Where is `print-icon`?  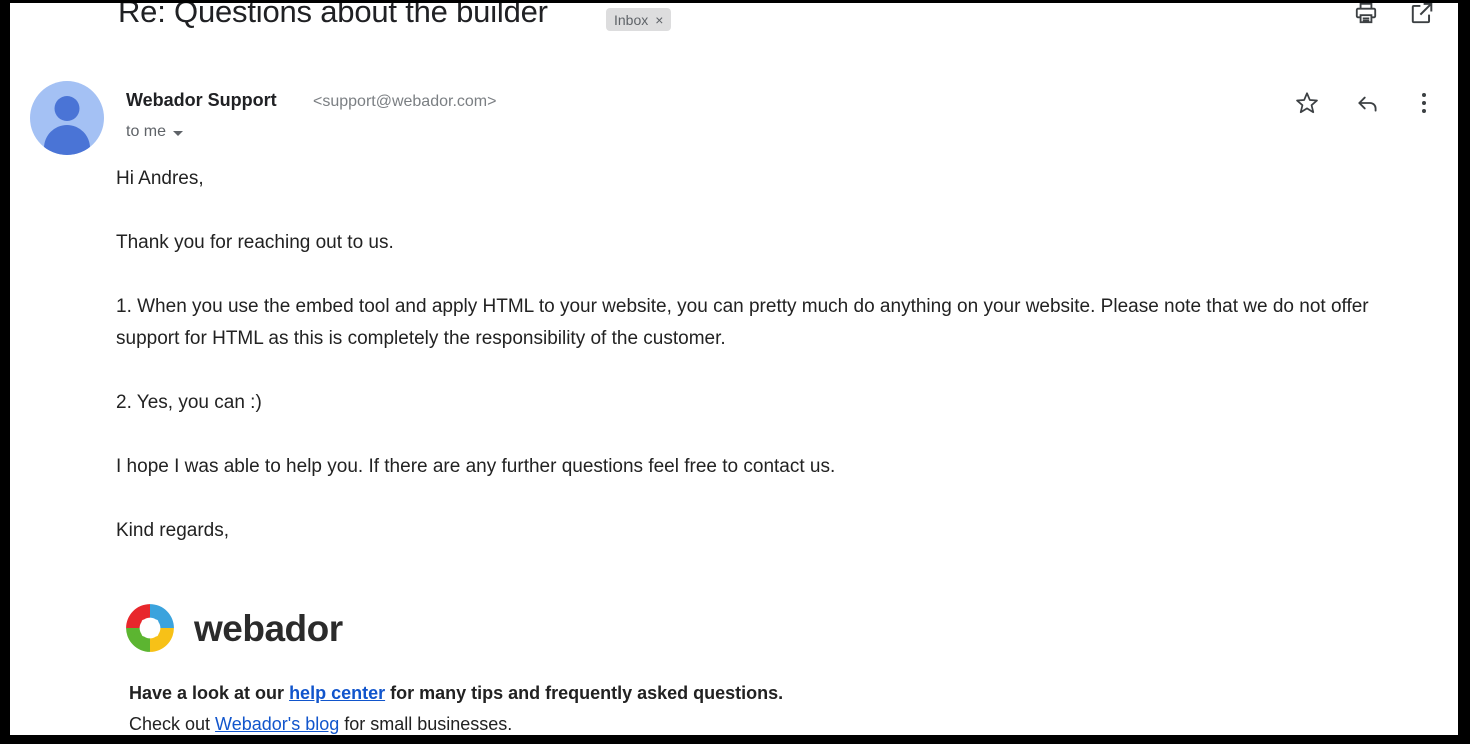
print-icon is located at coordinates (1366, 14).